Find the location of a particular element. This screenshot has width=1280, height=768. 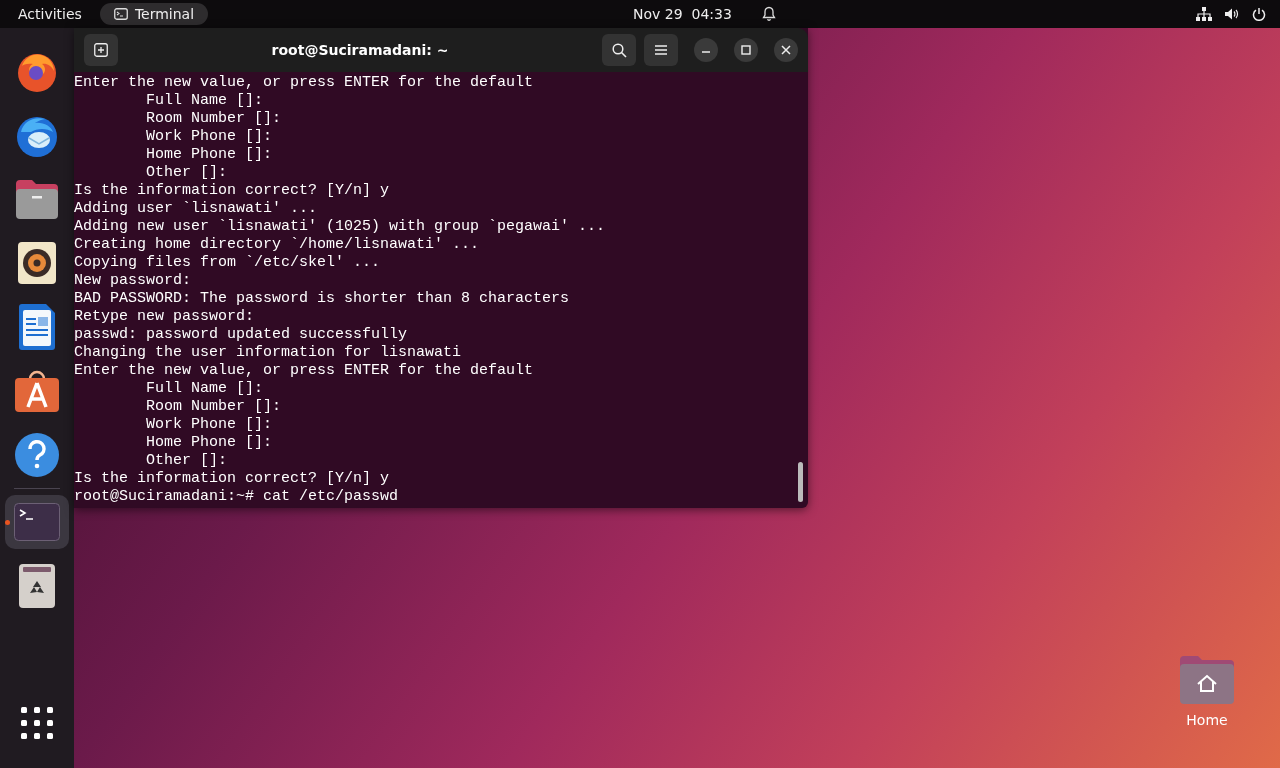

terminal-line: BAD PASSWORD: The password is shorter than 8 characters is located at coordinates (322, 299).